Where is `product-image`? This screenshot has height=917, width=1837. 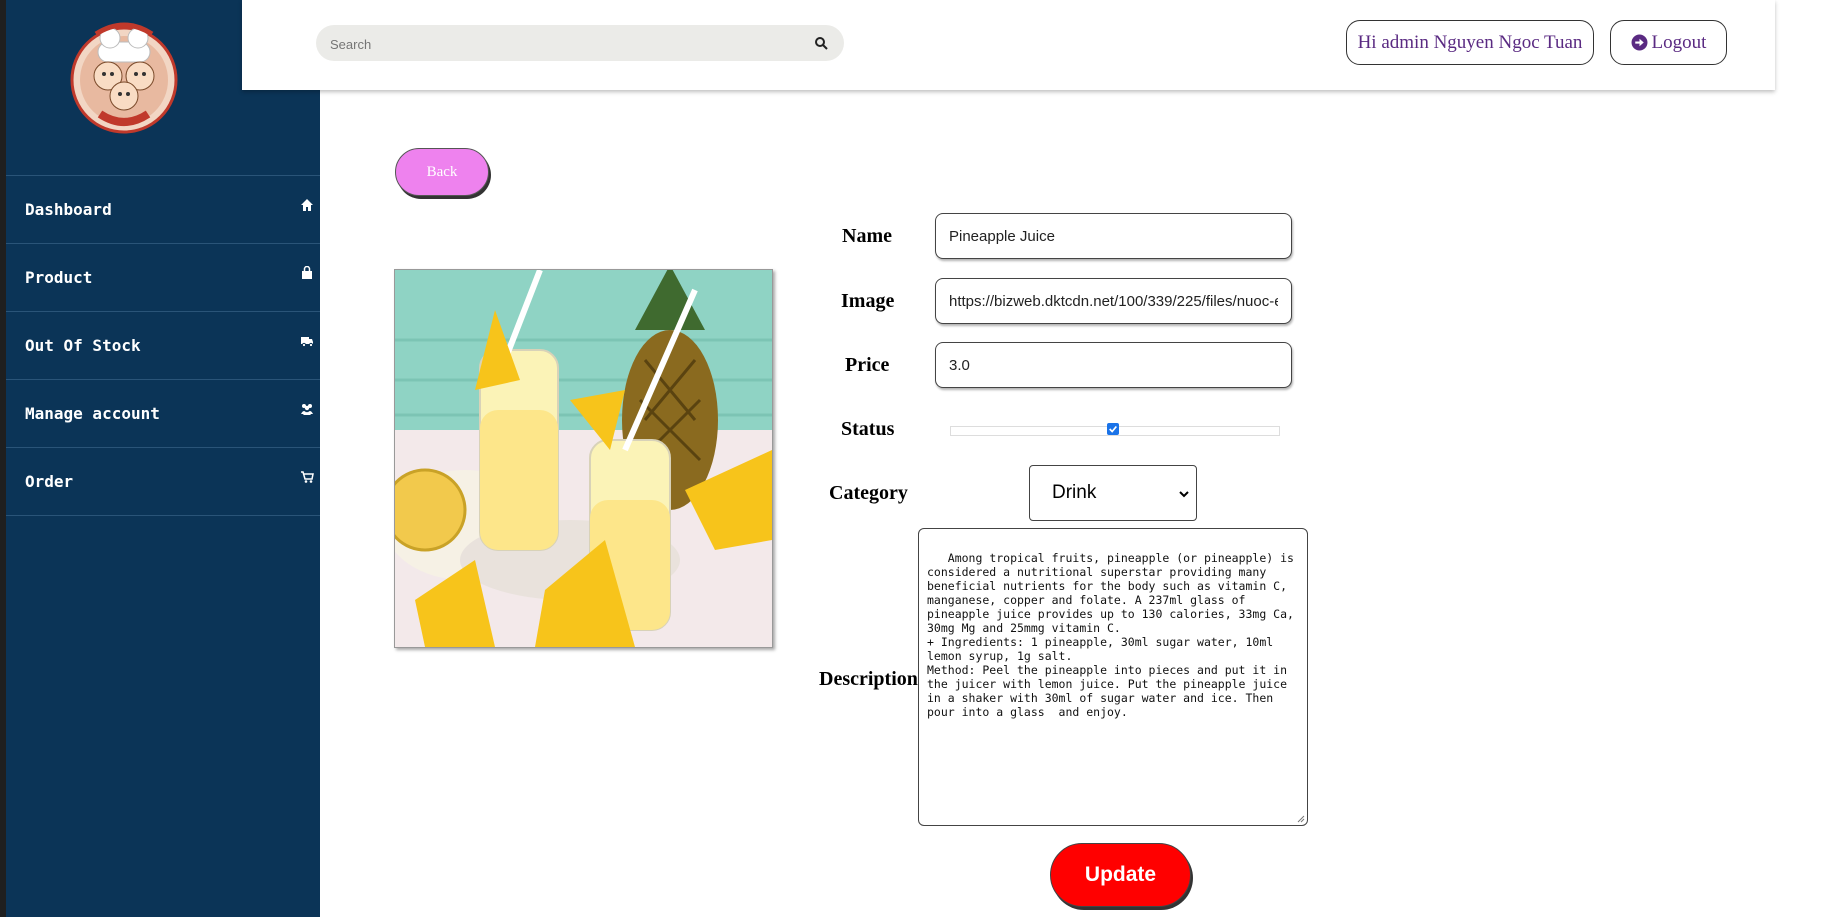 product-image is located at coordinates (583, 458).